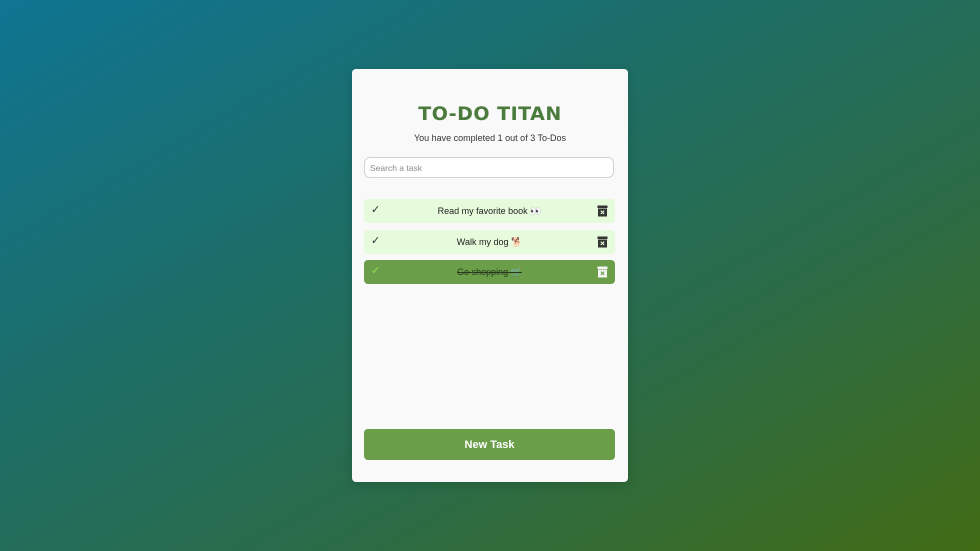 This screenshot has width=980, height=551. What do you see at coordinates (489, 444) in the screenshot?
I see `new-task-button: New Task` at bounding box center [489, 444].